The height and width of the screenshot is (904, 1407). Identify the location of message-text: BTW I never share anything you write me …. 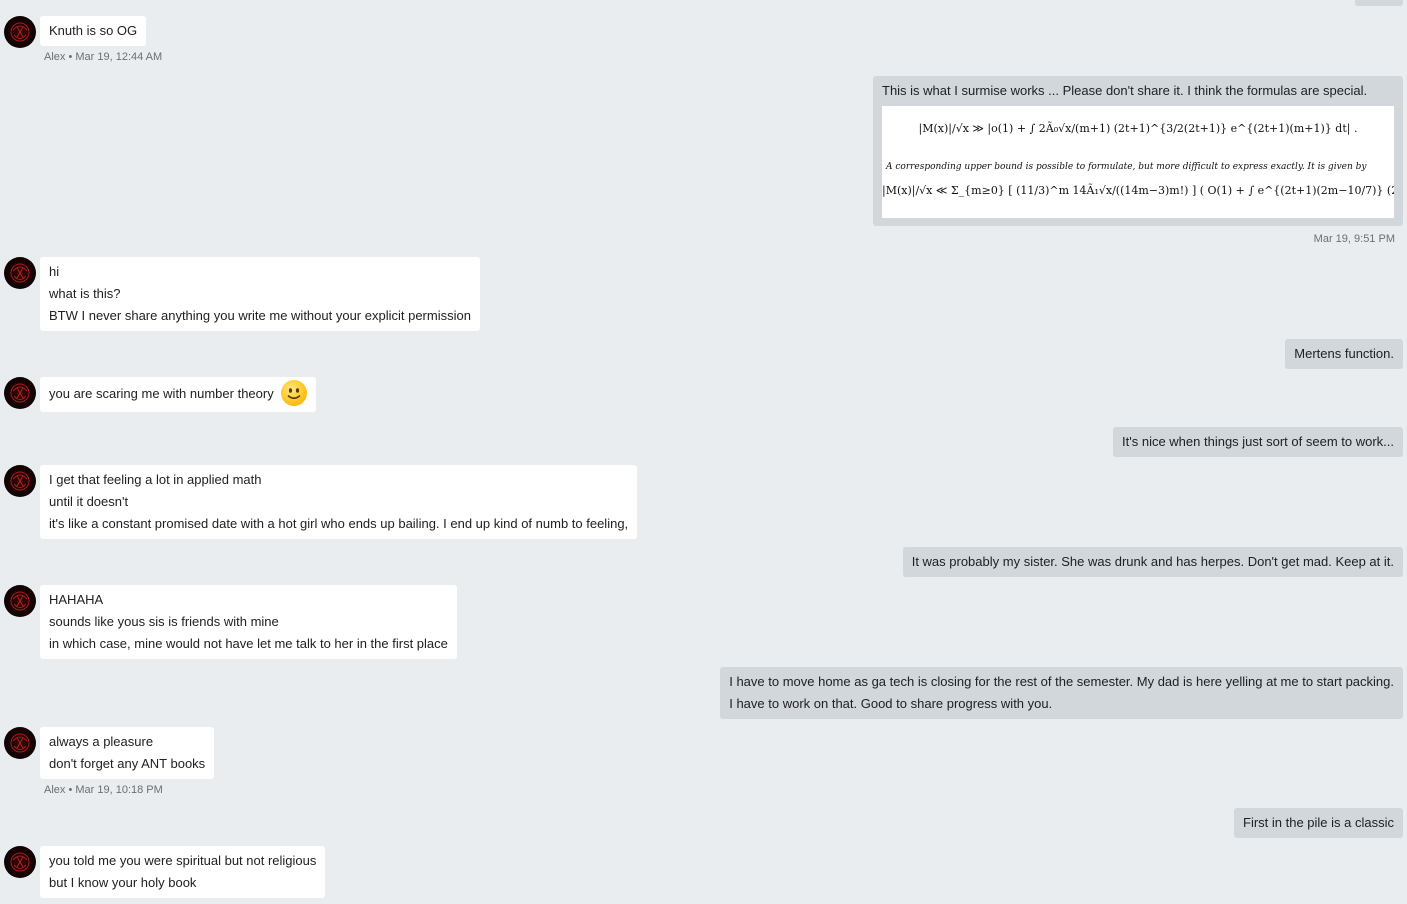
(260, 315).